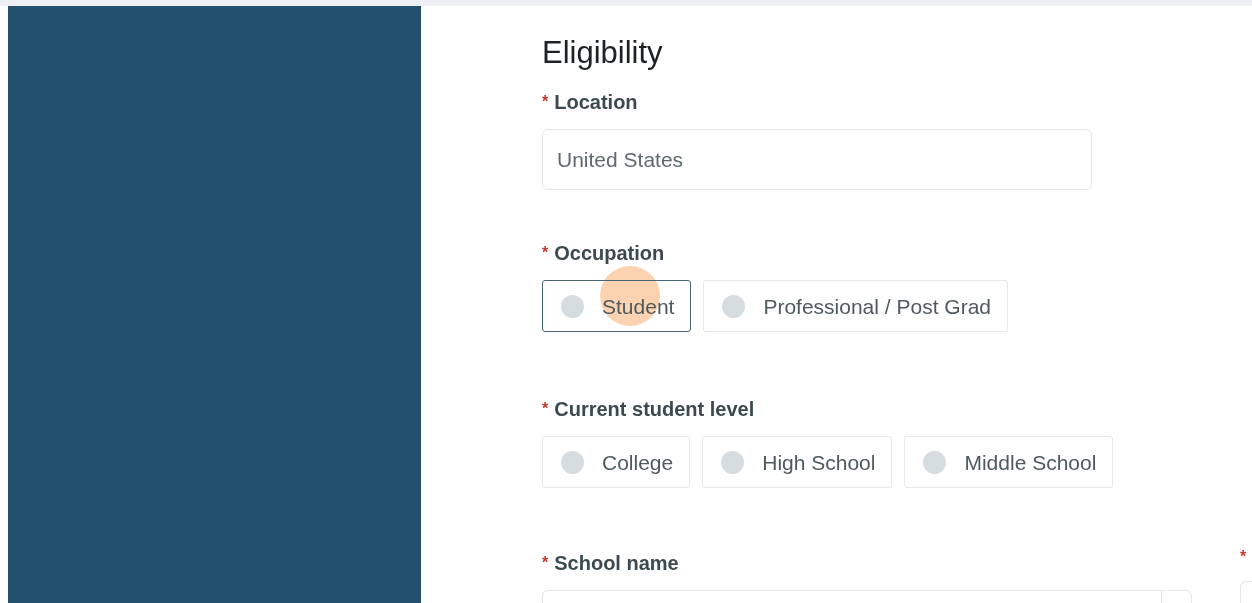 The width and height of the screenshot is (1252, 603). What do you see at coordinates (603, 53) in the screenshot?
I see `section-title: Eligibility` at bounding box center [603, 53].